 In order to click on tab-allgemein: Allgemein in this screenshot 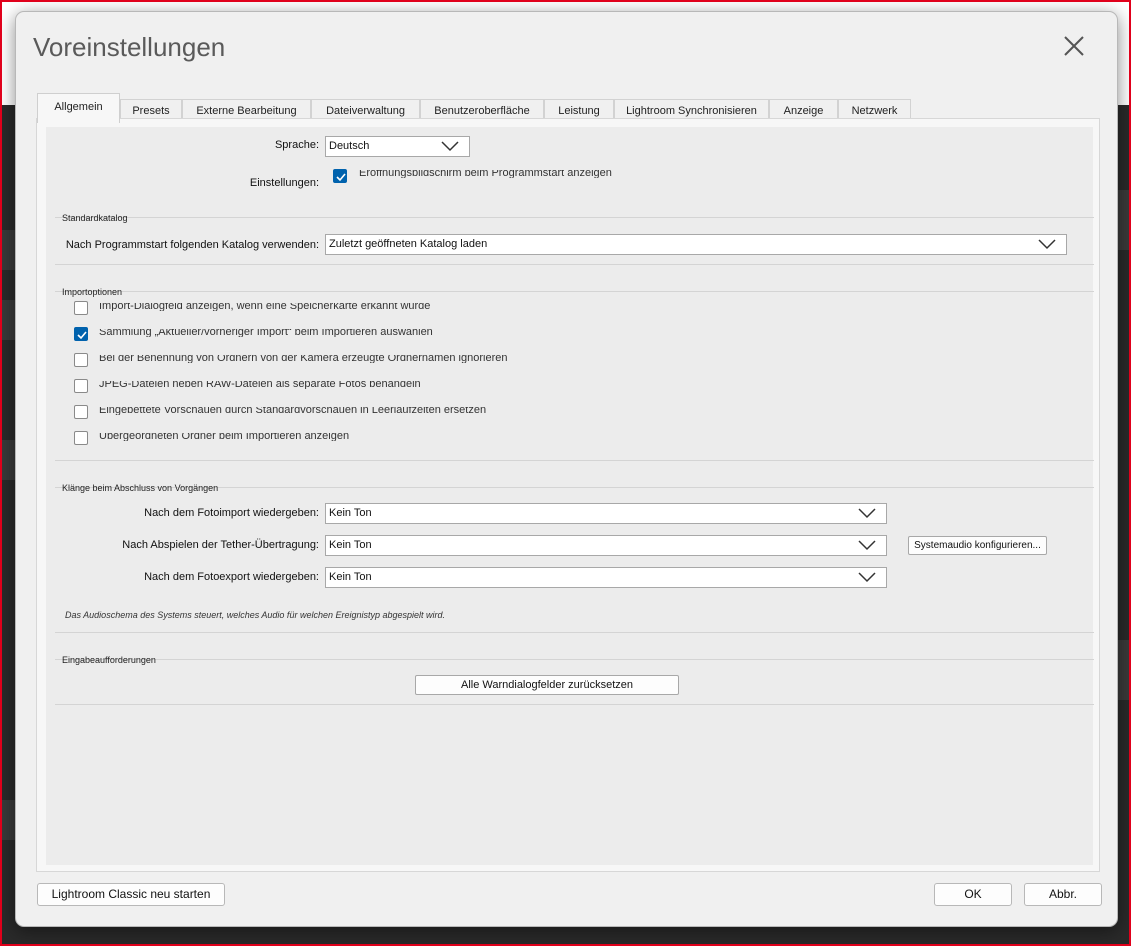, I will do `click(78, 108)`.